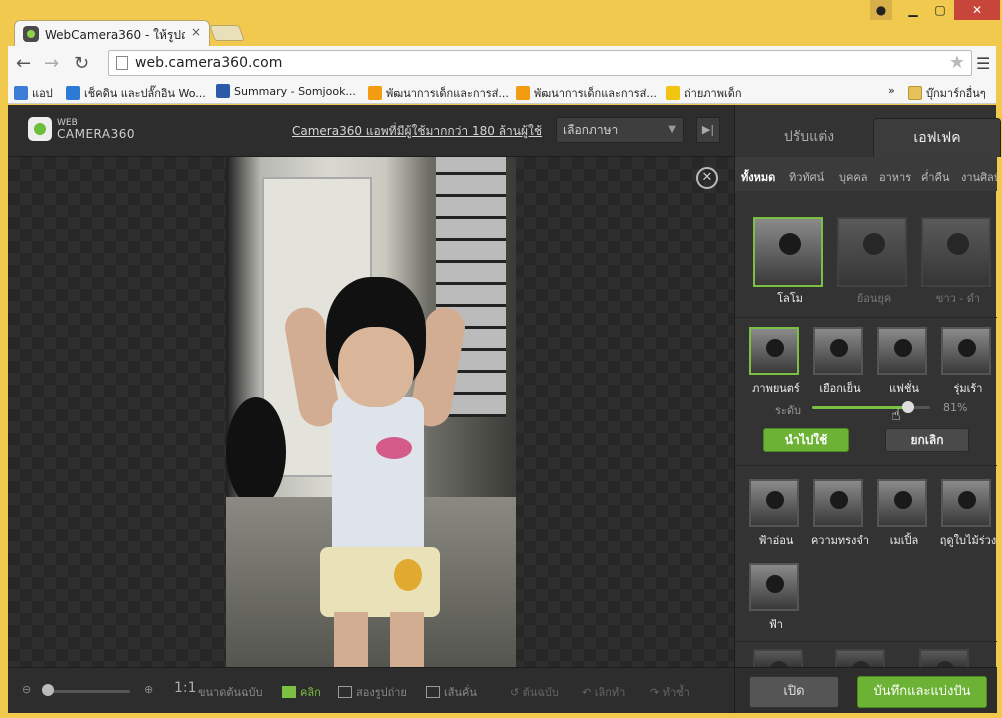 The height and width of the screenshot is (718, 1002). What do you see at coordinates (656, 692) in the screenshot?
I see `redo-icon: ↷` at bounding box center [656, 692].